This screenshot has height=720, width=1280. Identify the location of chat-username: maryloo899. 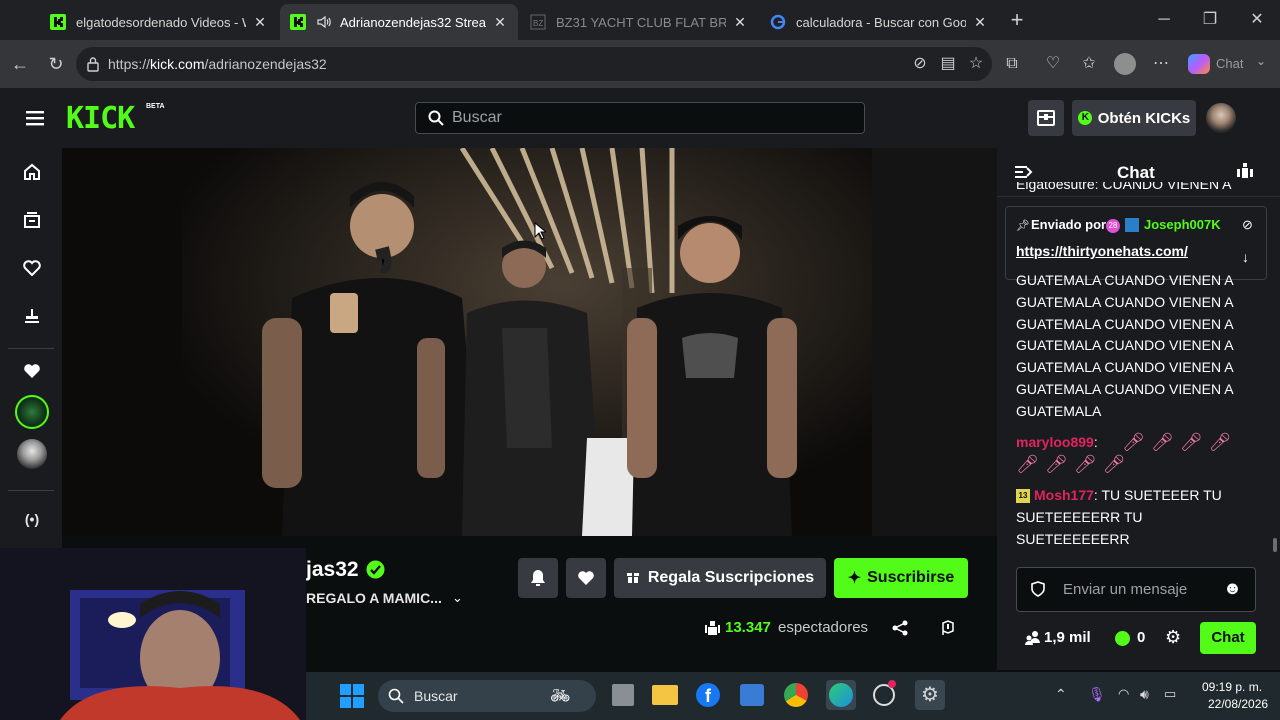
(1055, 442).